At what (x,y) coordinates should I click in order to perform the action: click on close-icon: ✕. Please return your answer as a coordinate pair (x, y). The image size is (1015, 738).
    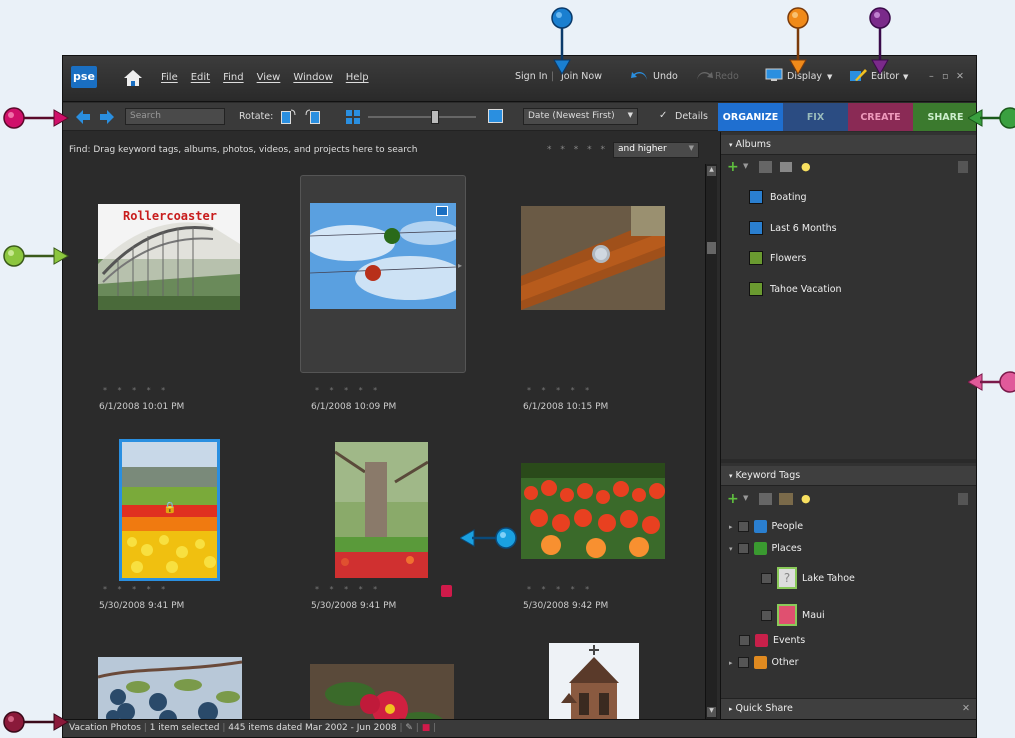
    Looking at the image, I should click on (960, 76).